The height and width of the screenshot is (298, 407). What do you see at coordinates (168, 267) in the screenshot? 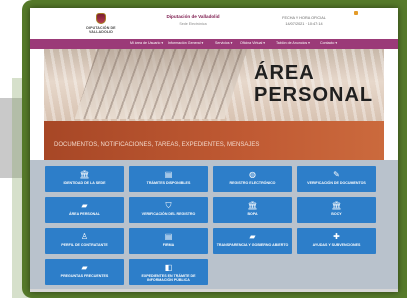
I see `book-icon: ◧` at bounding box center [168, 267].